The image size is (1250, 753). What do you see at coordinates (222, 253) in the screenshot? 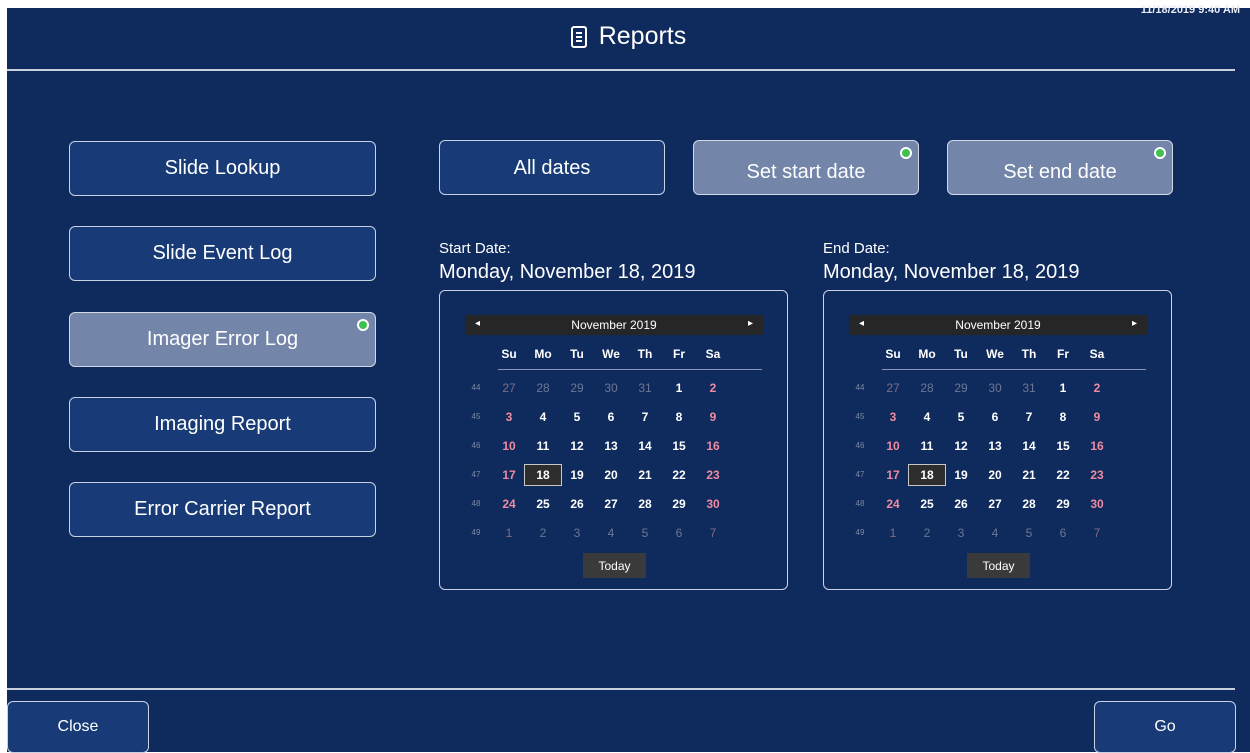
I see `slide-event-log-button: Slide Event Log` at bounding box center [222, 253].